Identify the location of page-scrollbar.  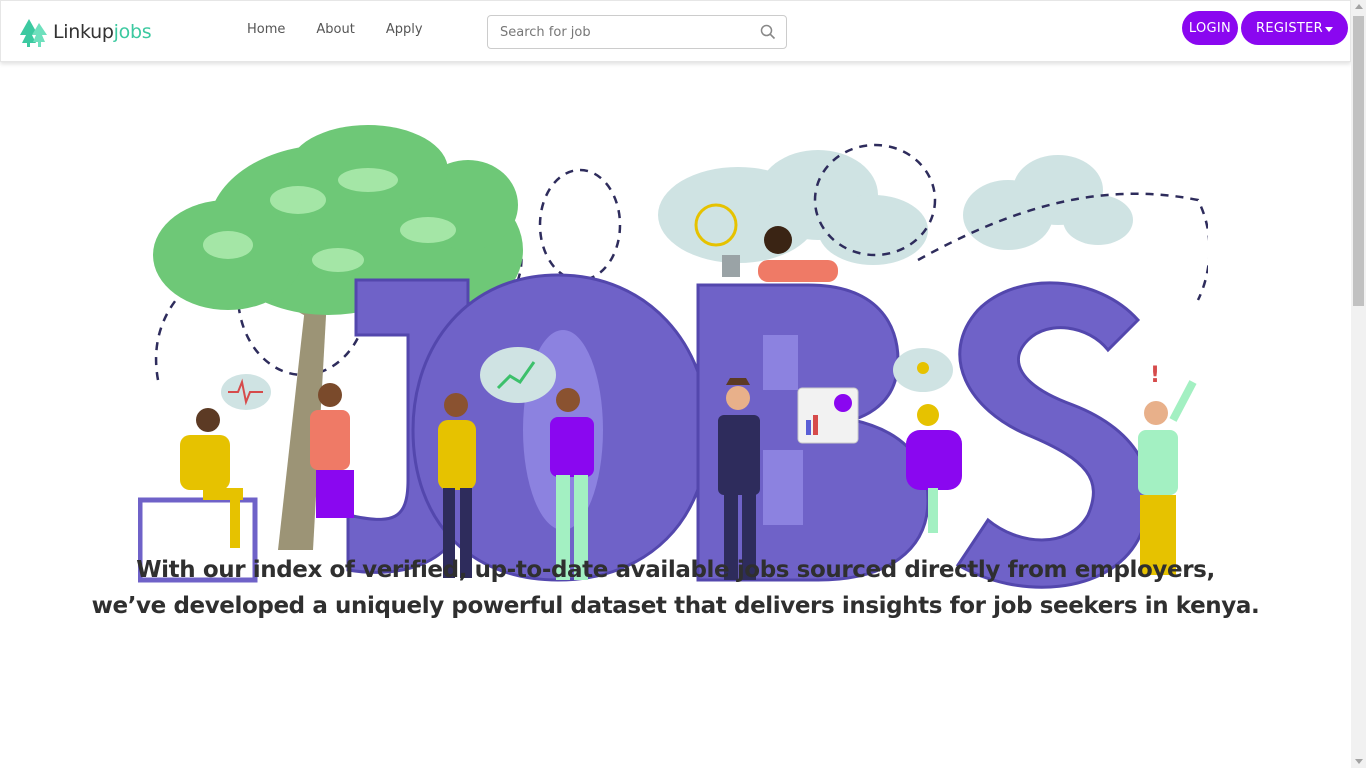
(1358, 384).